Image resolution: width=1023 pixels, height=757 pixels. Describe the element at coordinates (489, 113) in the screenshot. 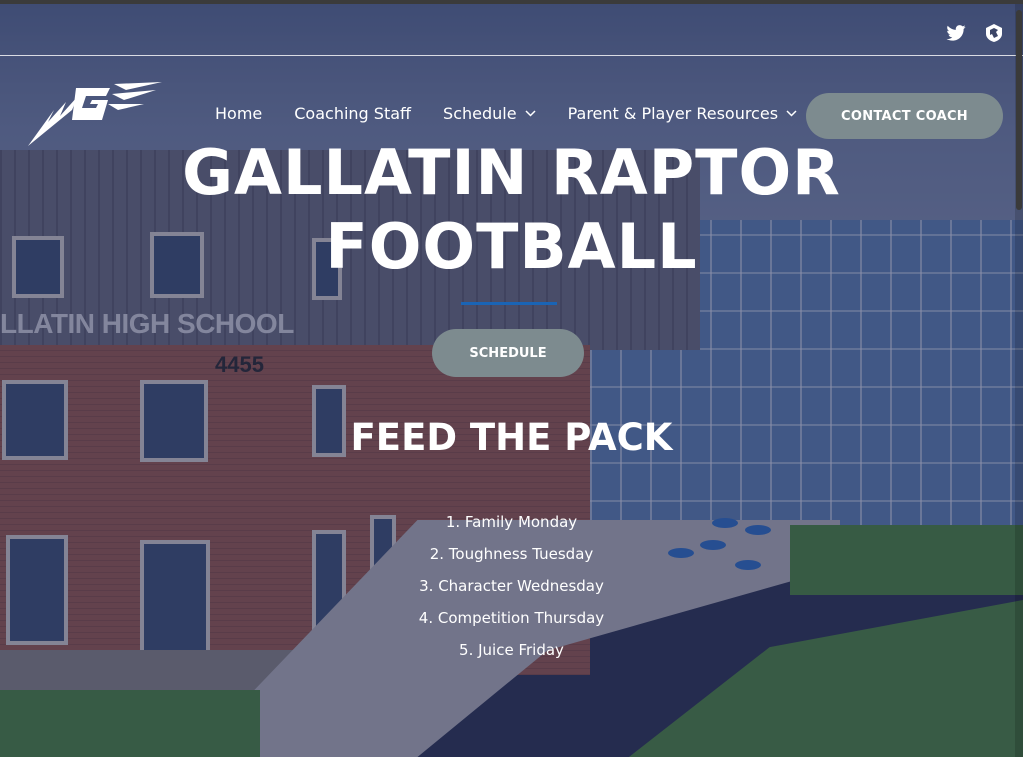

I see `nav-schedule: Schedule` at that location.